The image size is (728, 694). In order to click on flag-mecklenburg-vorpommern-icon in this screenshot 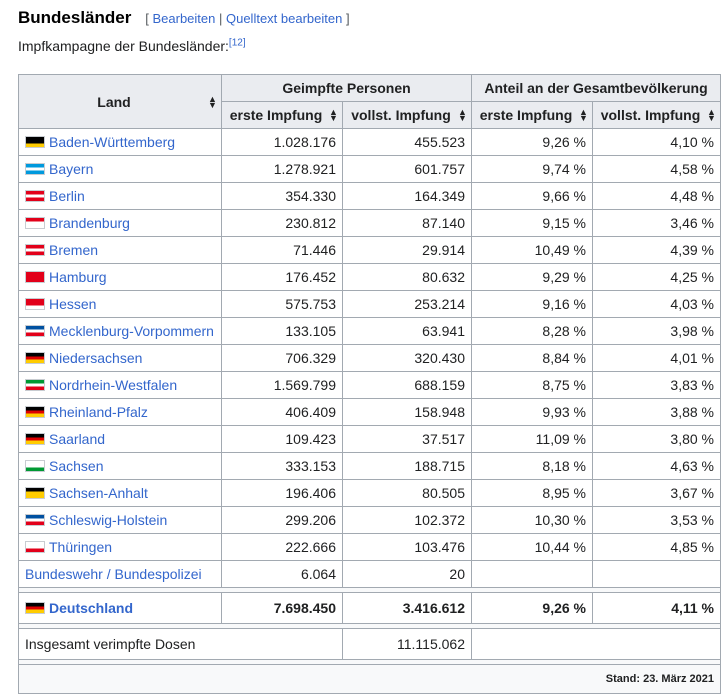, I will do `click(35, 331)`.